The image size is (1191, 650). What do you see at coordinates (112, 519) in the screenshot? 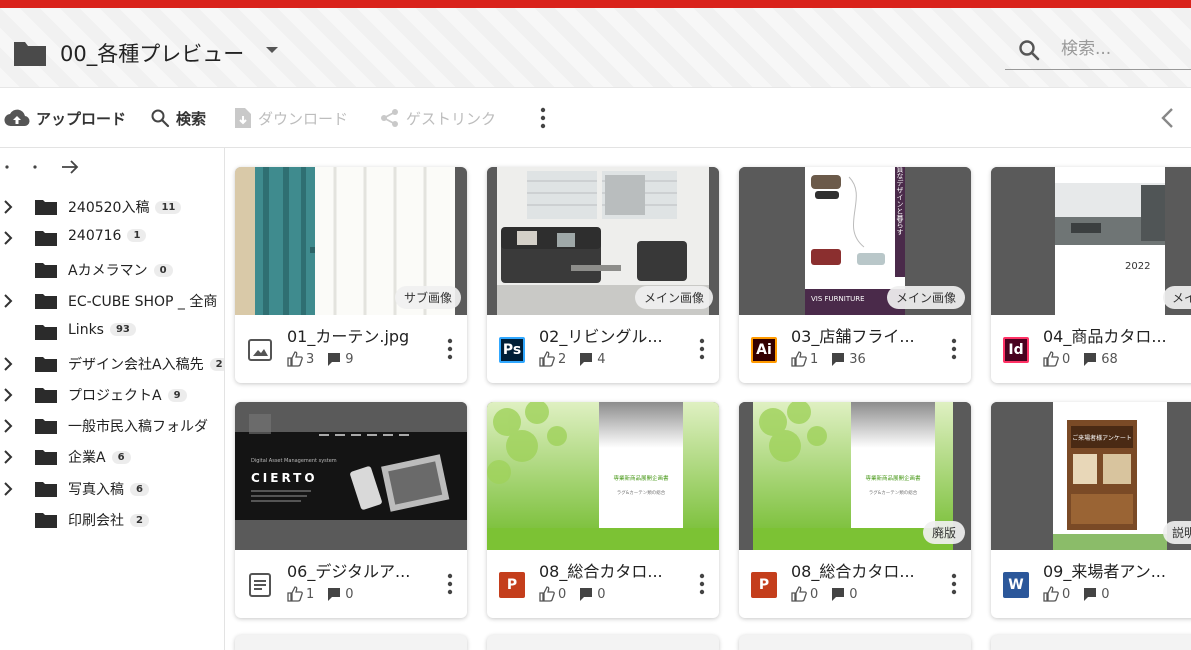
I see `tree-item: 印刷会社 2` at bounding box center [112, 519].